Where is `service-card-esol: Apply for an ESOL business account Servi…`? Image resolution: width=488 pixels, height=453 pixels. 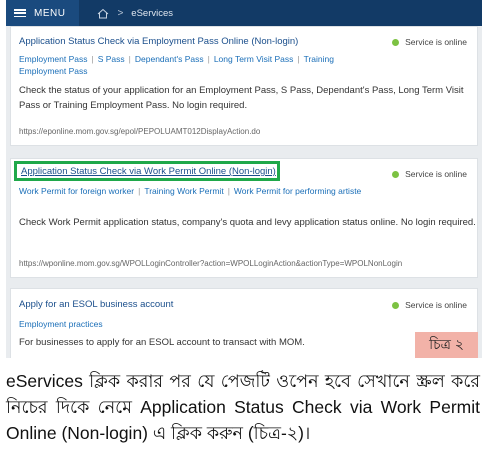 service-card-esol: Apply for an ESOL business account Servi… is located at coordinates (244, 323).